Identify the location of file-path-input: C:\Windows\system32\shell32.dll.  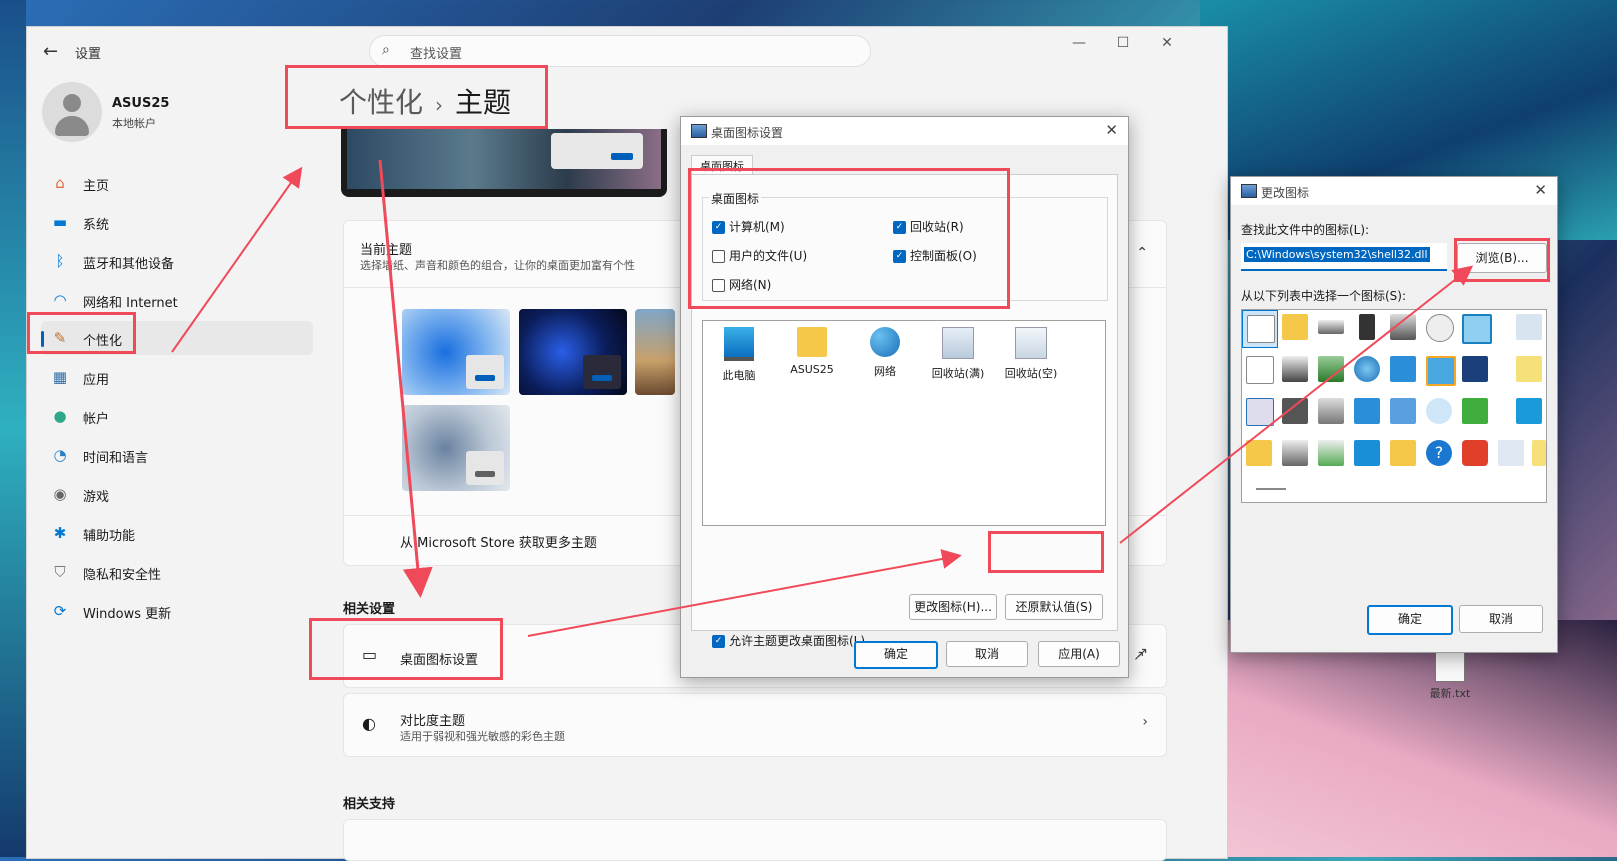
(1344, 257).